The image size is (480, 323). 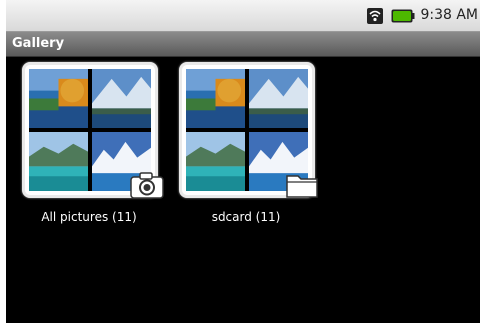 What do you see at coordinates (147, 185) in the screenshot?
I see `camera-icon` at bounding box center [147, 185].